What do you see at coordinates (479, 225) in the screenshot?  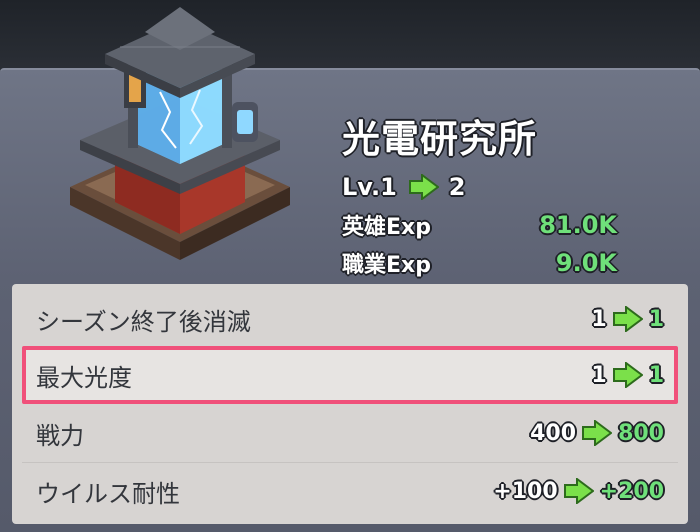 I see `stat-hero-exp: 英雄Exp 81.0K` at bounding box center [479, 225].